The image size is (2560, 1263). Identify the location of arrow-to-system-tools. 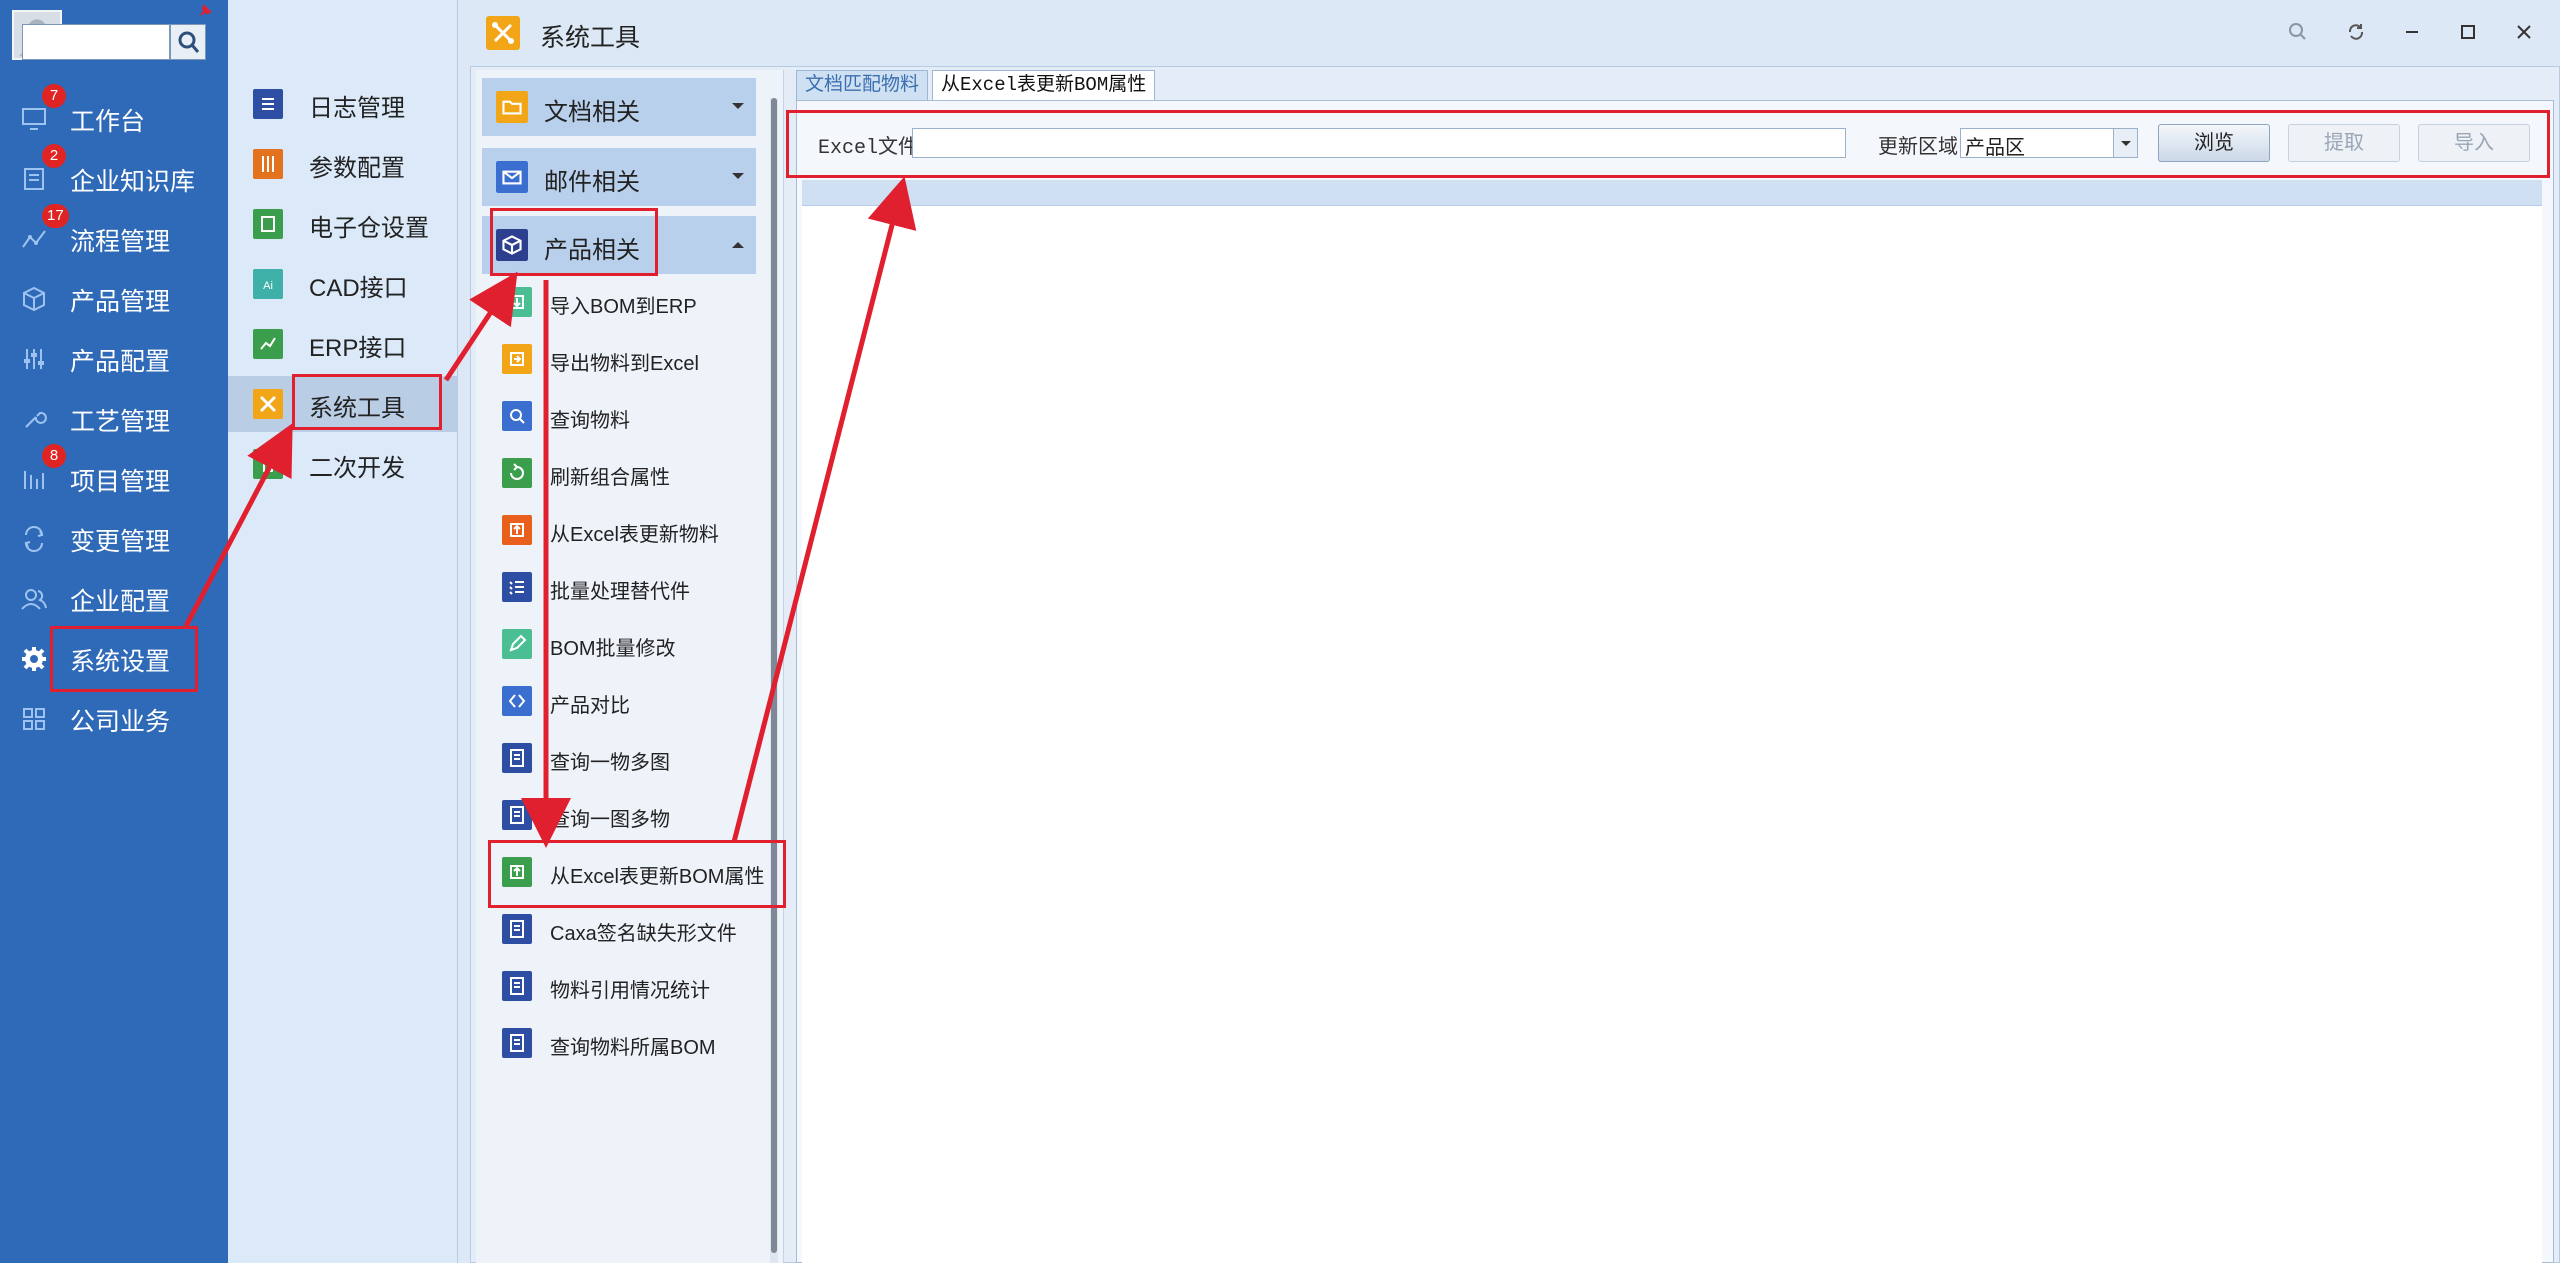
(238, 525).